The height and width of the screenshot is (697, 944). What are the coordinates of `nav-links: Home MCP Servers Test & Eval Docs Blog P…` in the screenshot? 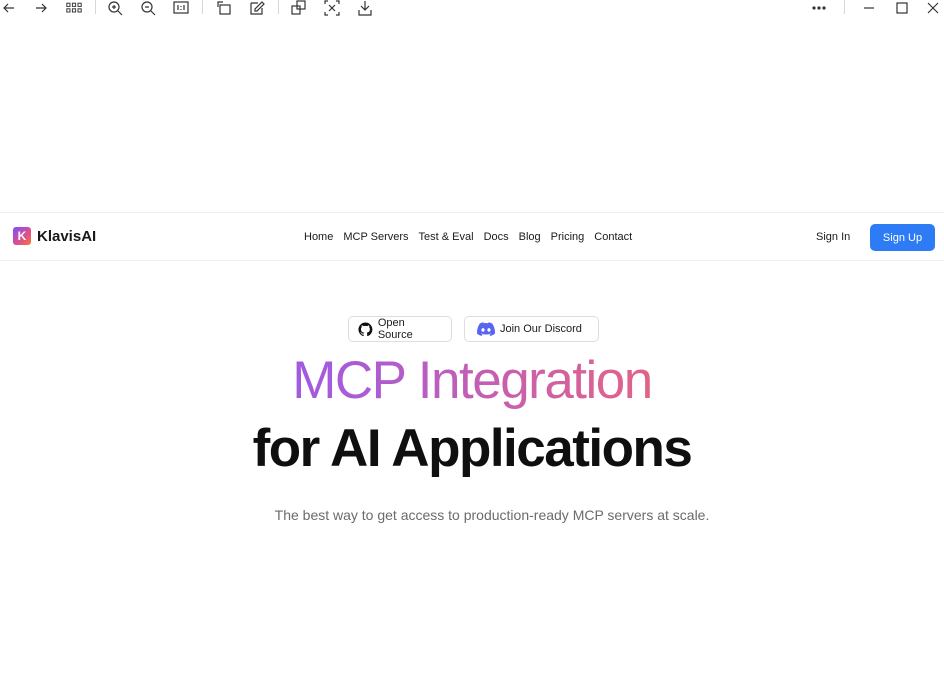 It's located at (473, 237).